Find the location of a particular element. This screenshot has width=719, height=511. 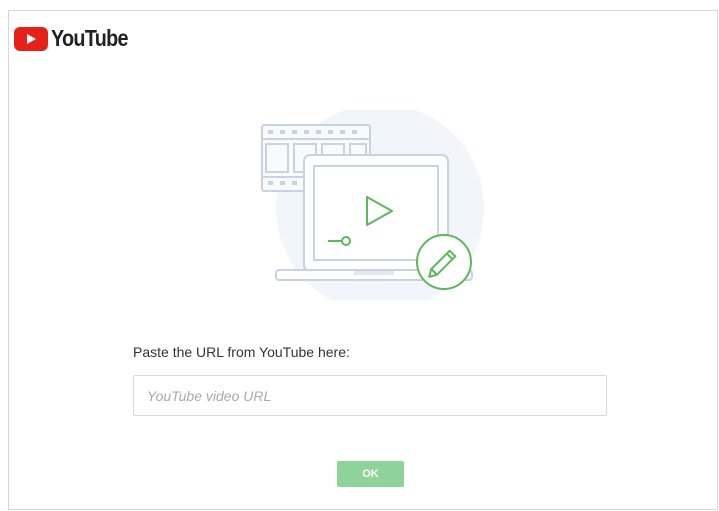

pencil-edit-icon is located at coordinates (444, 262).